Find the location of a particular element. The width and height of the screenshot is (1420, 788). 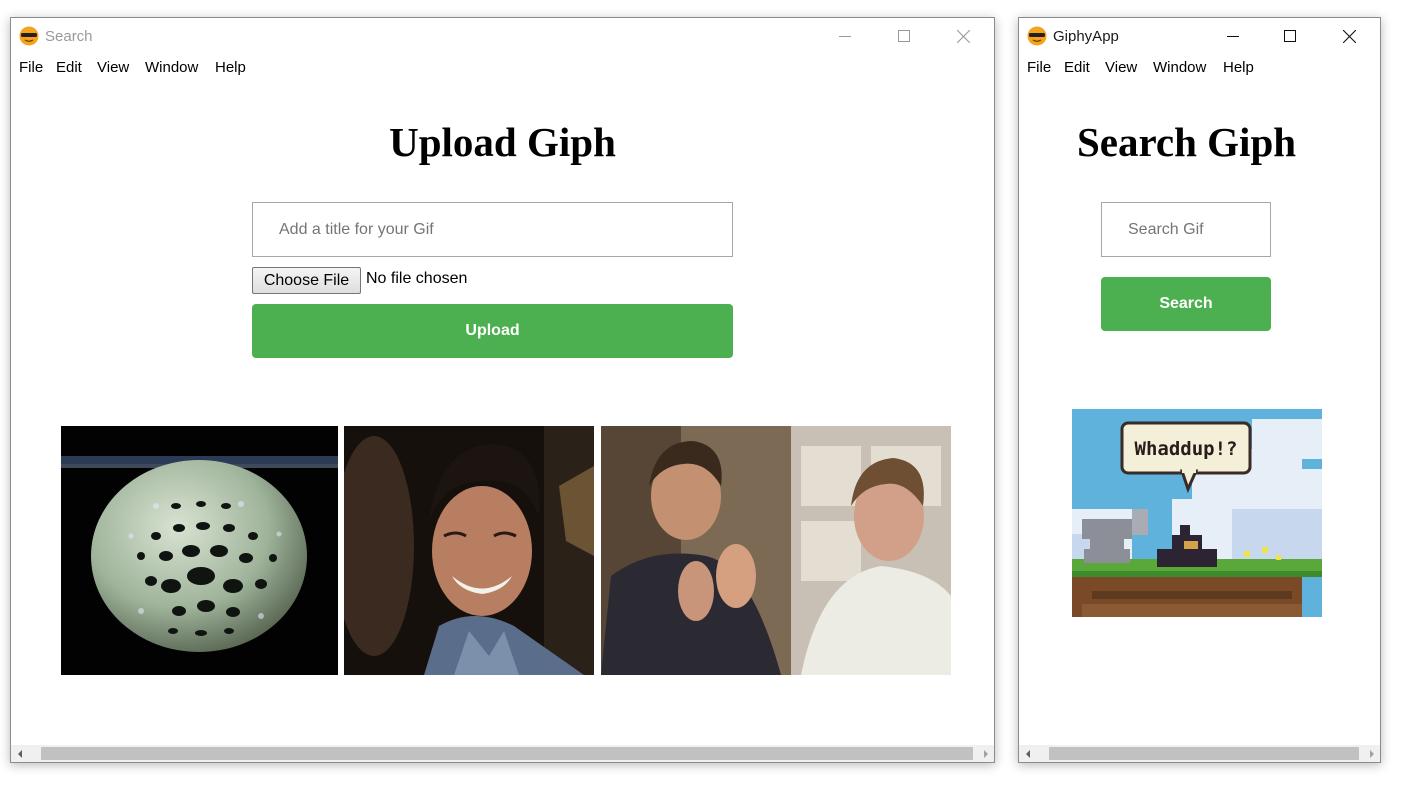

gif-title-input is located at coordinates (492, 229).